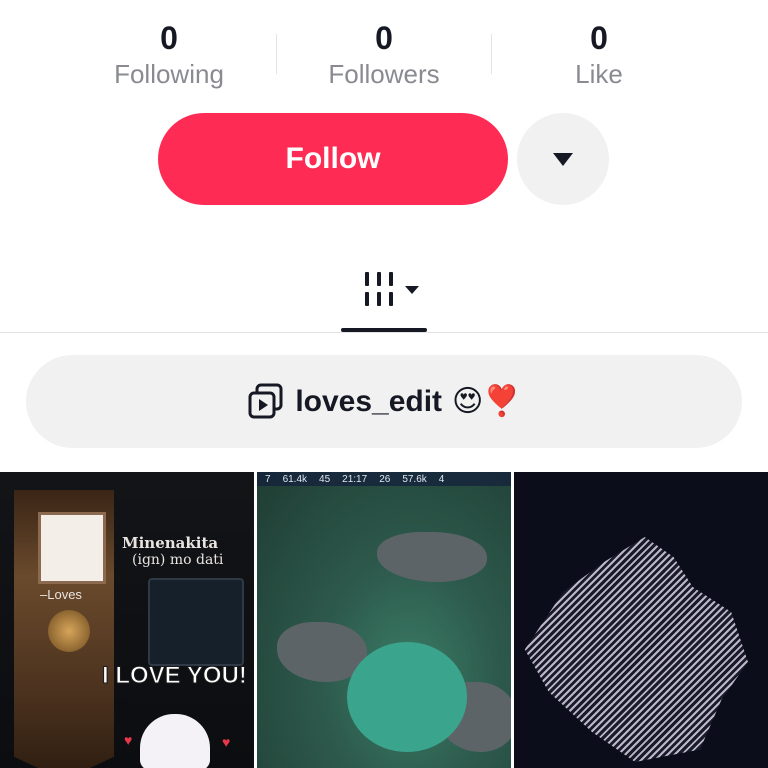  Describe the element at coordinates (333, 159) in the screenshot. I see `follow-button: Follow` at that location.